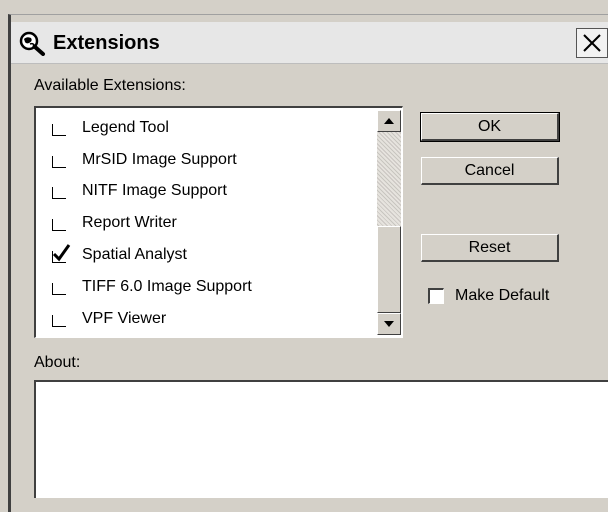  What do you see at coordinates (167, 286) in the screenshot?
I see `list-item-label: TIFF 6.0 Image Support` at bounding box center [167, 286].